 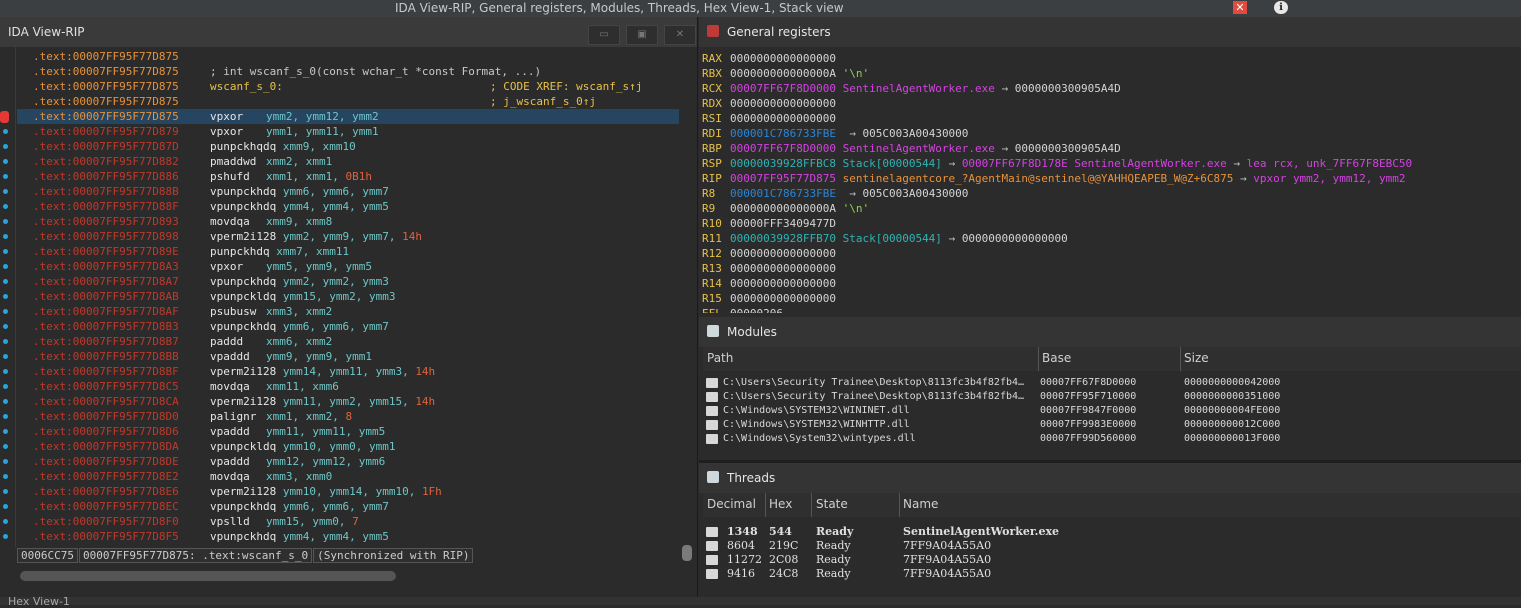 What do you see at coordinates (342, 236) in the screenshot?
I see `line-operands: ymm2, ymm9, ymm7,` at bounding box center [342, 236].